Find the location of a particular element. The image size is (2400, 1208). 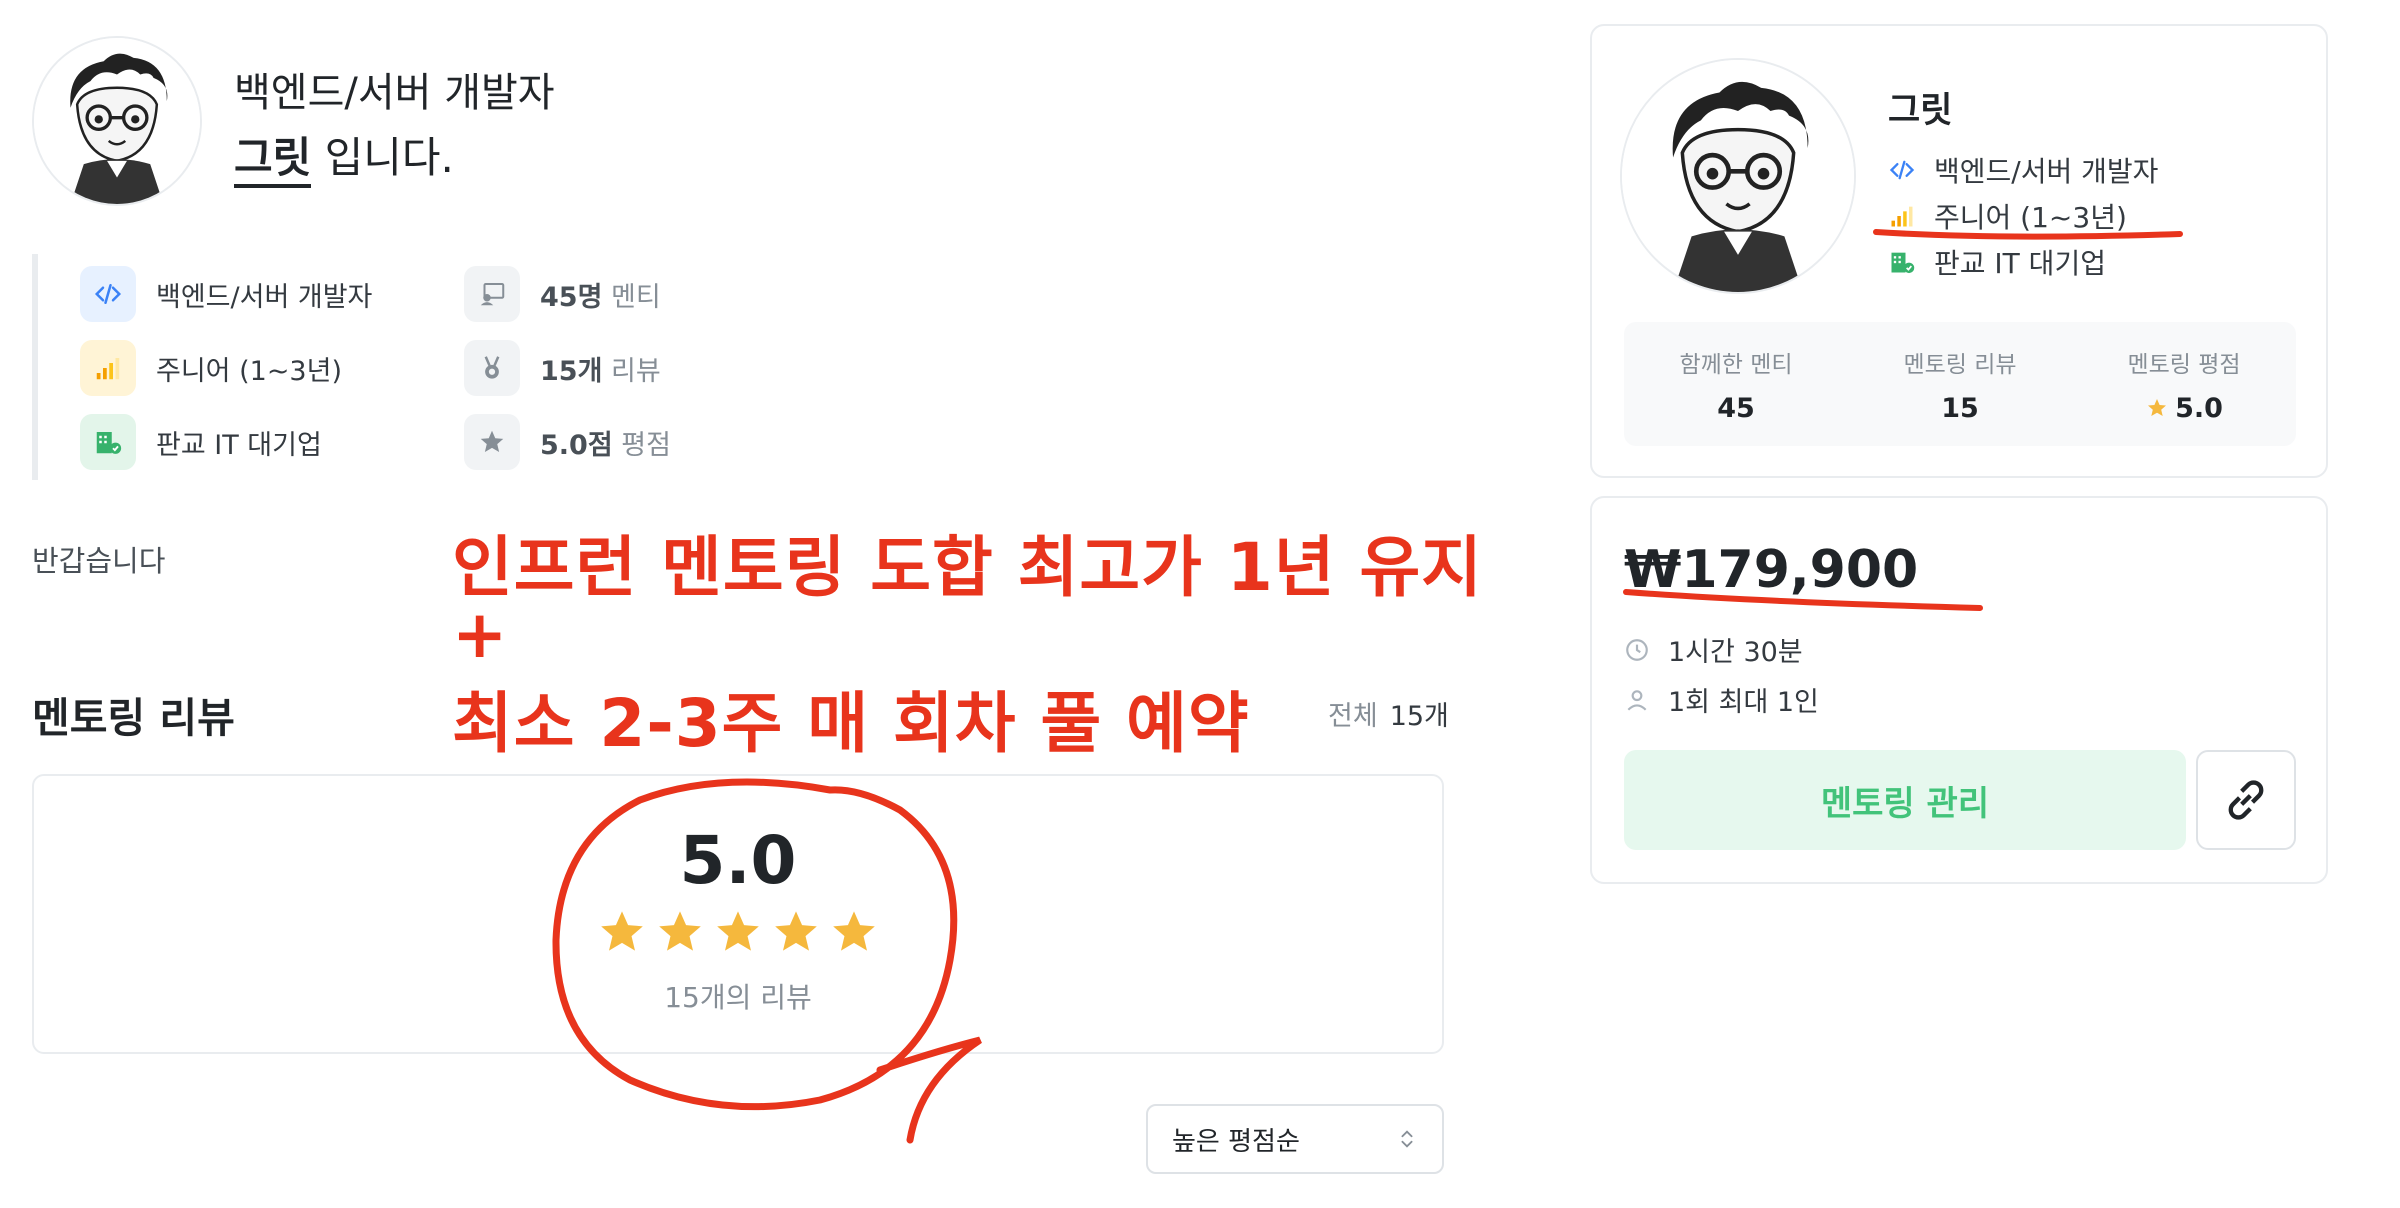

profile-name: 그릿 is located at coordinates (1920, 111).